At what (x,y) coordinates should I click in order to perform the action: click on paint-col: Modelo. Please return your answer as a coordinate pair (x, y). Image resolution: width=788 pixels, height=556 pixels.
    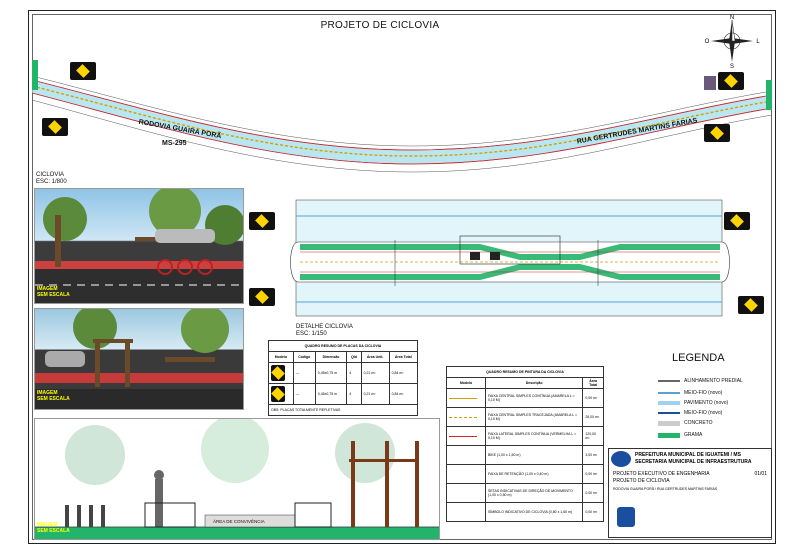
    Looking at the image, I should click on (466, 383).